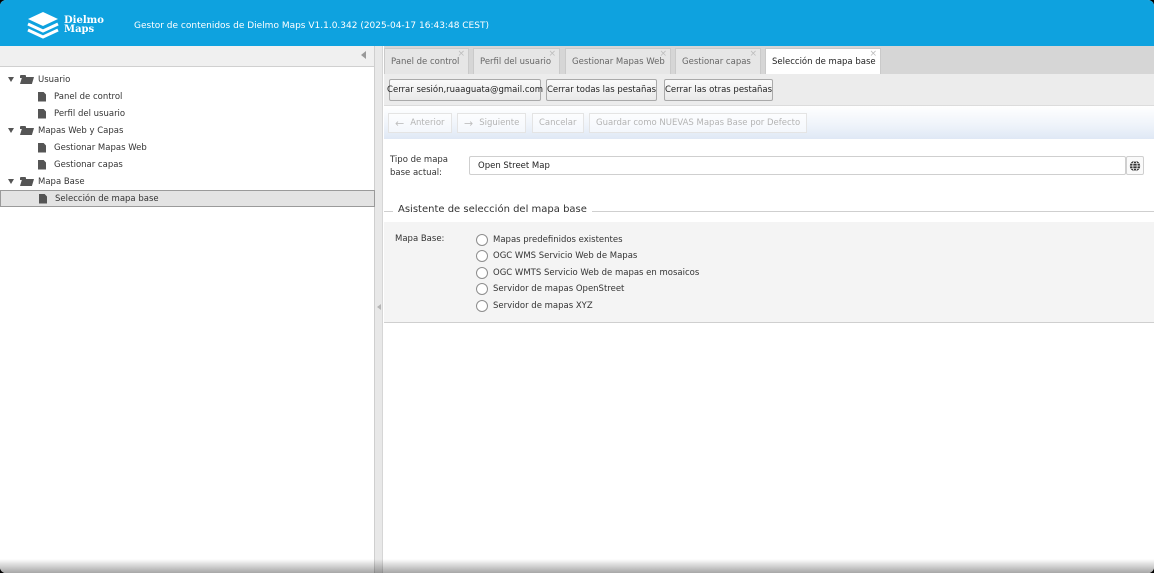 This screenshot has width=1154, height=573. I want to click on tab-panel-de-control: Panel de control ×, so click(426, 61).